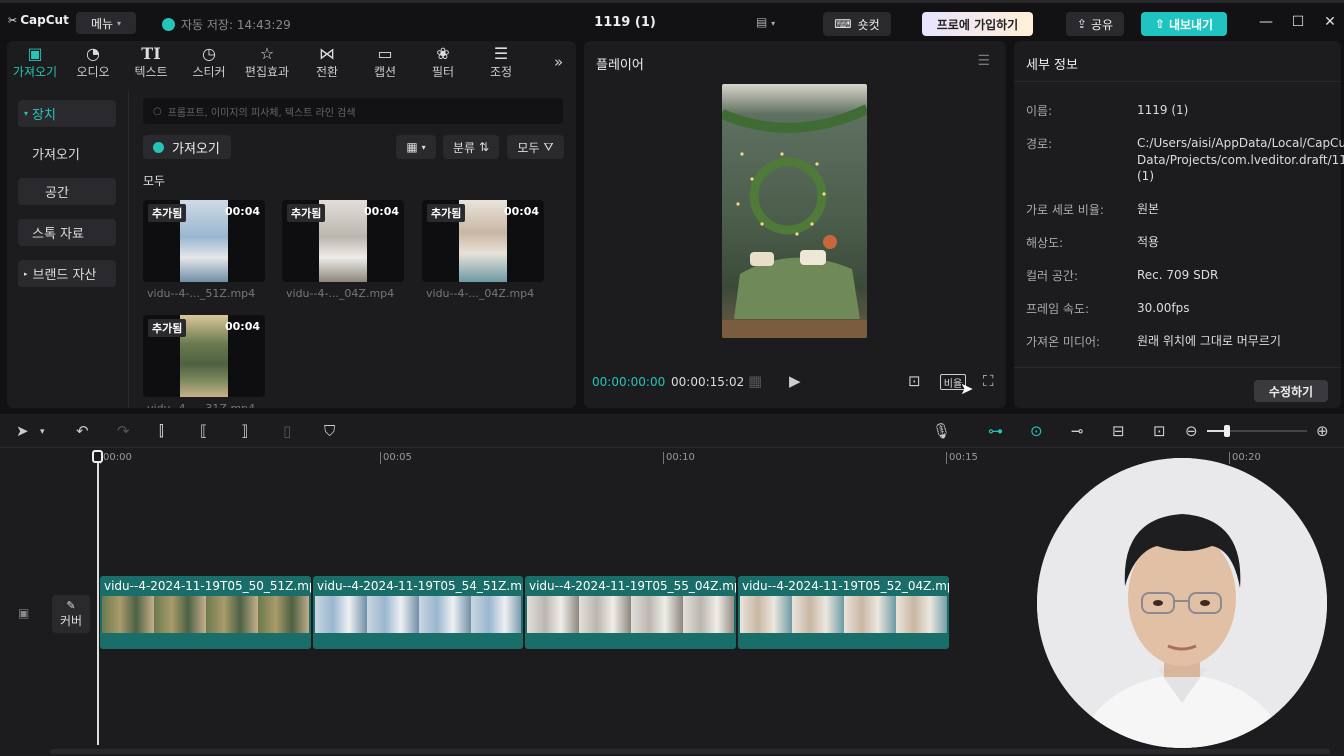  Describe the element at coordinates (1063, 342) in the screenshot. I see `imported-media-label: 가져온 미디어:` at that location.